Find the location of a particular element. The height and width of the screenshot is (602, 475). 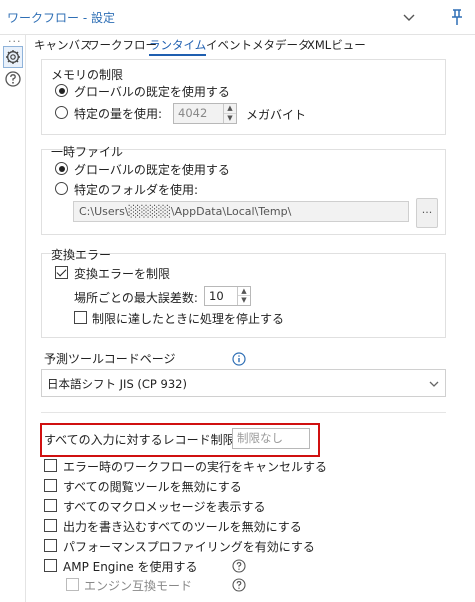

memory-specific-radio is located at coordinates (61, 112).